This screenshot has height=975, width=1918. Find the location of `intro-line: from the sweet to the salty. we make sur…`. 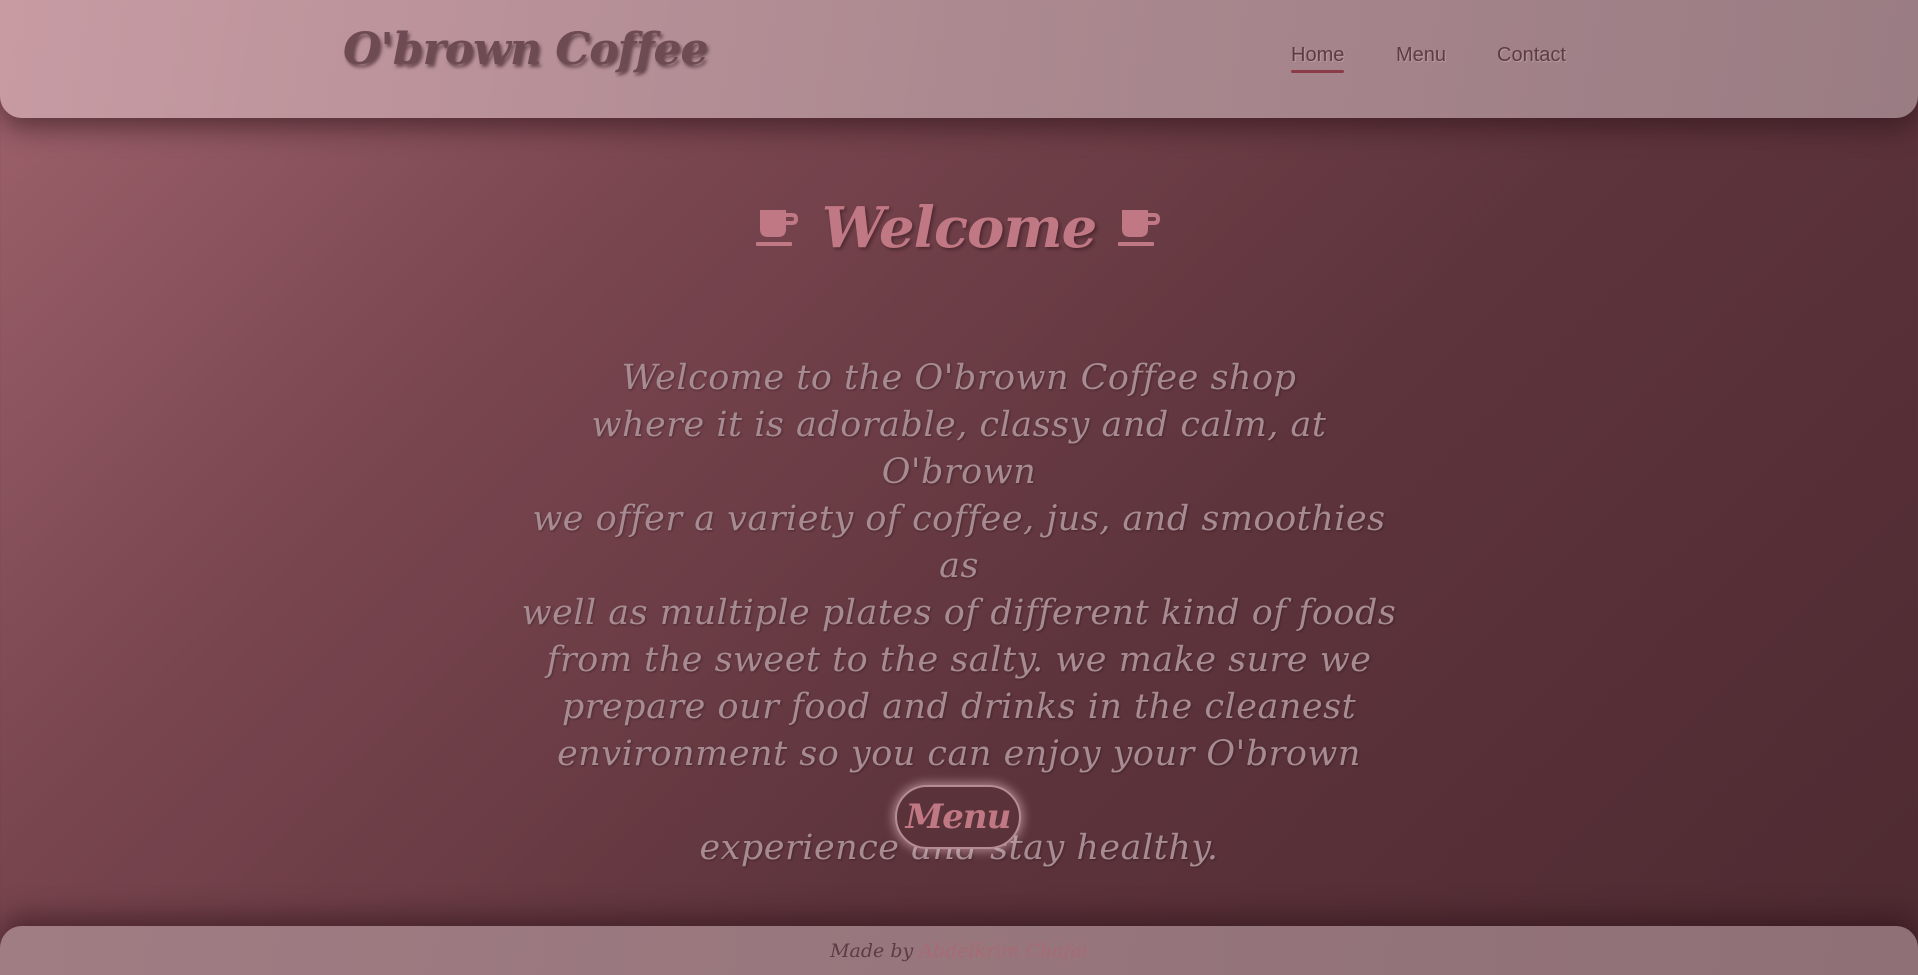

intro-line: from the sweet to the salty. we make sur… is located at coordinates (959, 660).